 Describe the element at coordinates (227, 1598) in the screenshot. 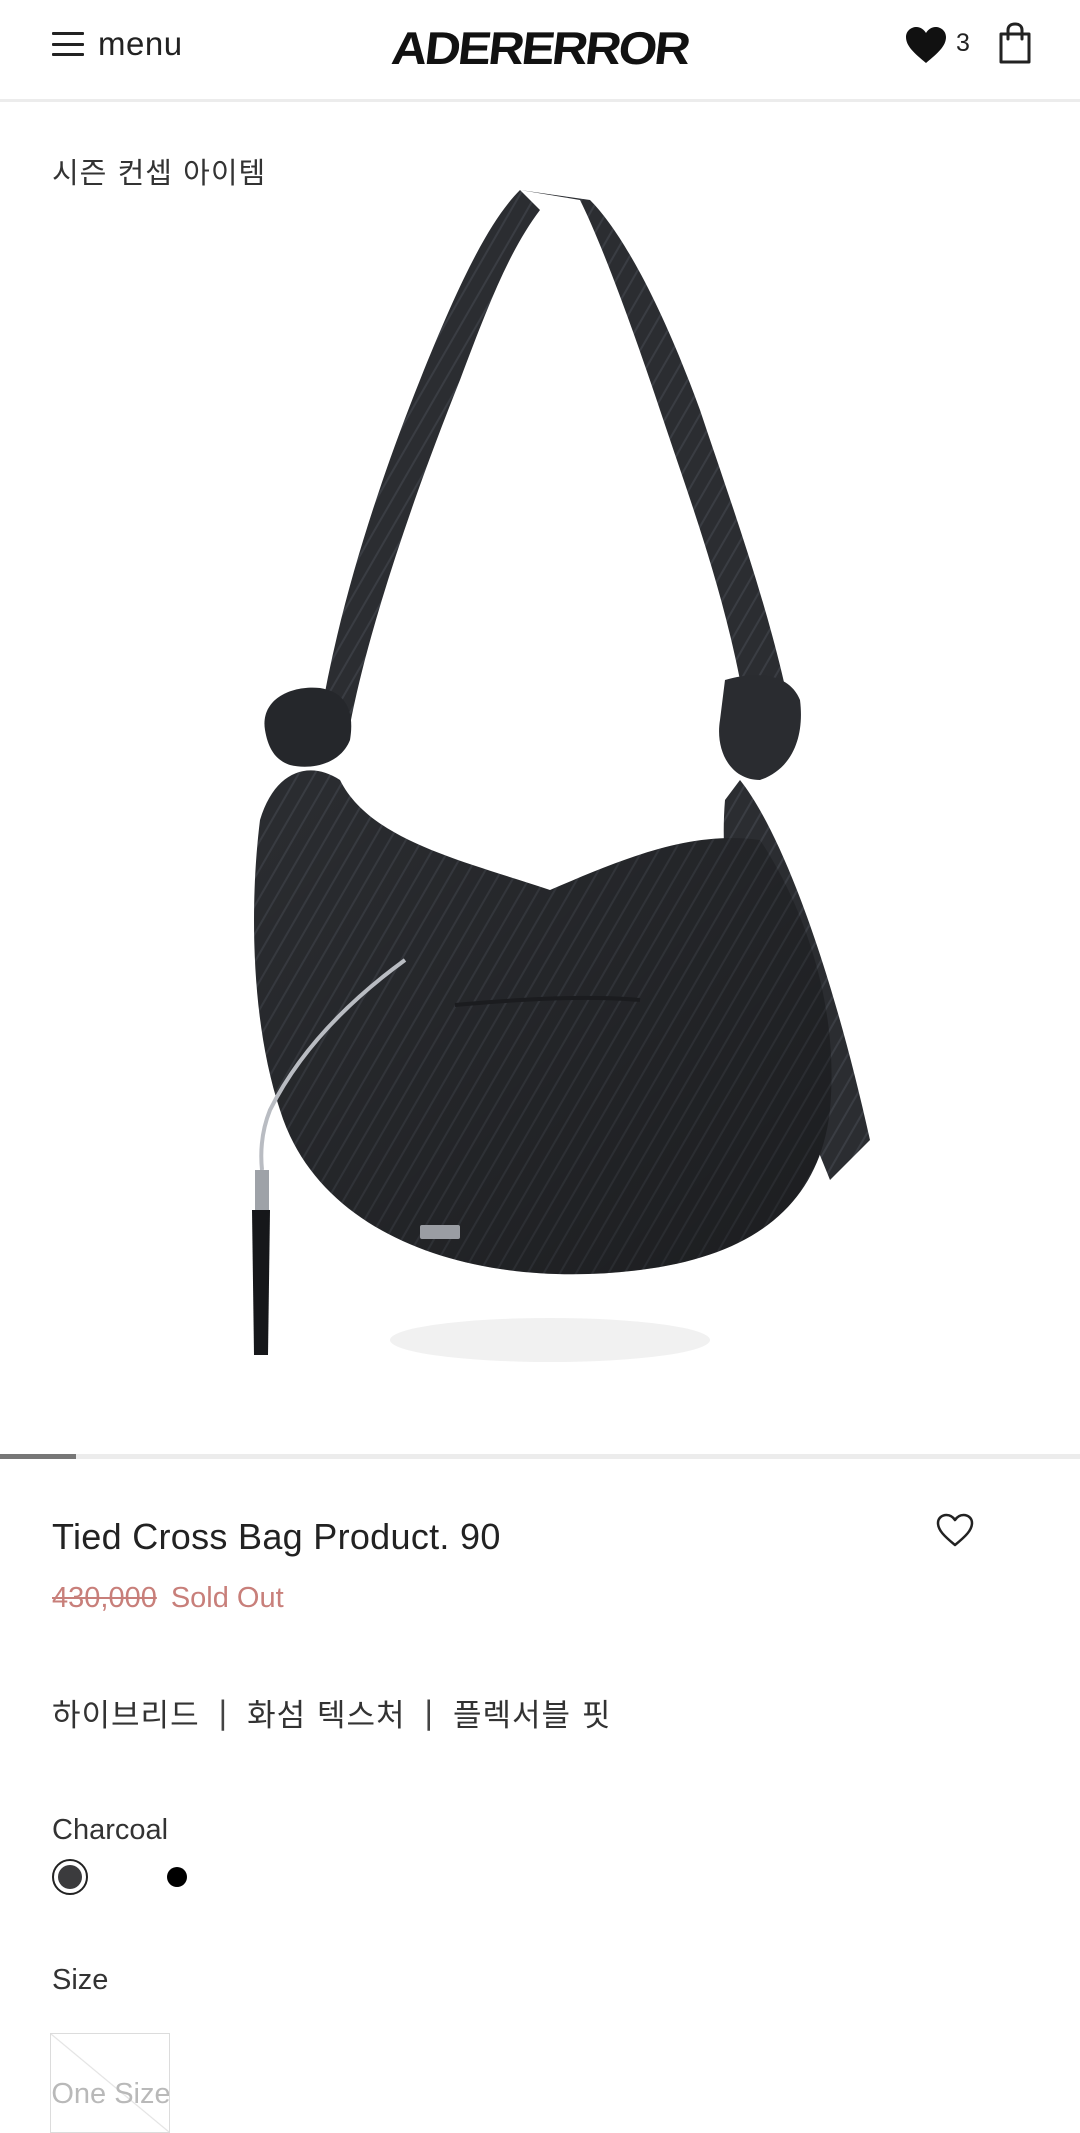

I see `sold-out-status: Sold Out` at that location.